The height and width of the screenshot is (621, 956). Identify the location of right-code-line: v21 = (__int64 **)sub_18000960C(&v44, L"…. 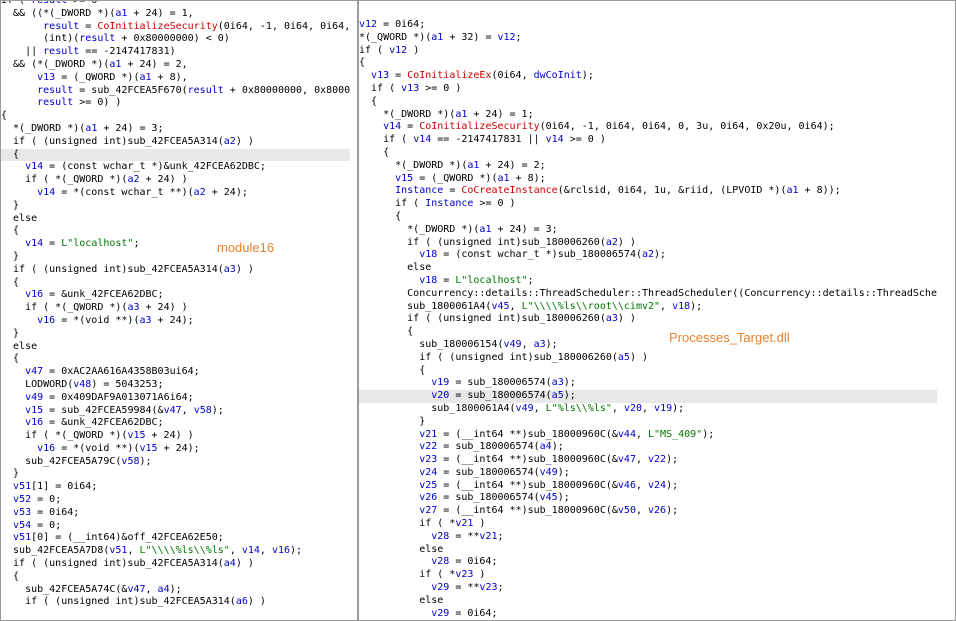
(567, 434).